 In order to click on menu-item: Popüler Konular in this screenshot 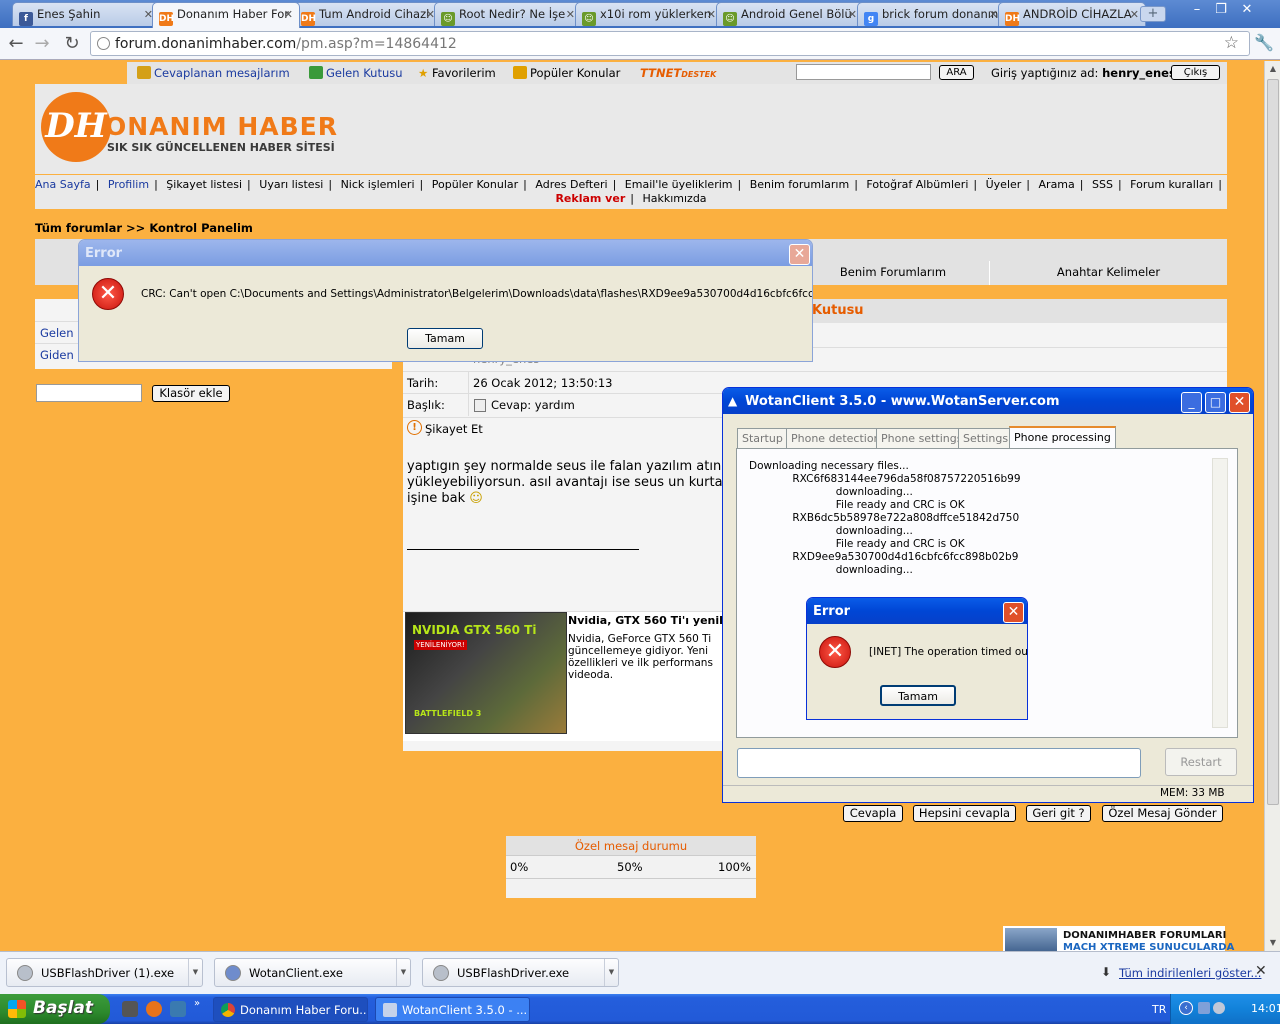, I will do `click(475, 184)`.